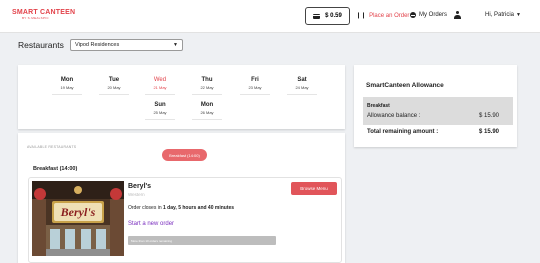 Image resolution: width=540 pixels, height=263 pixels. I want to click on nav-my-orders-label: My Orders, so click(433, 15).